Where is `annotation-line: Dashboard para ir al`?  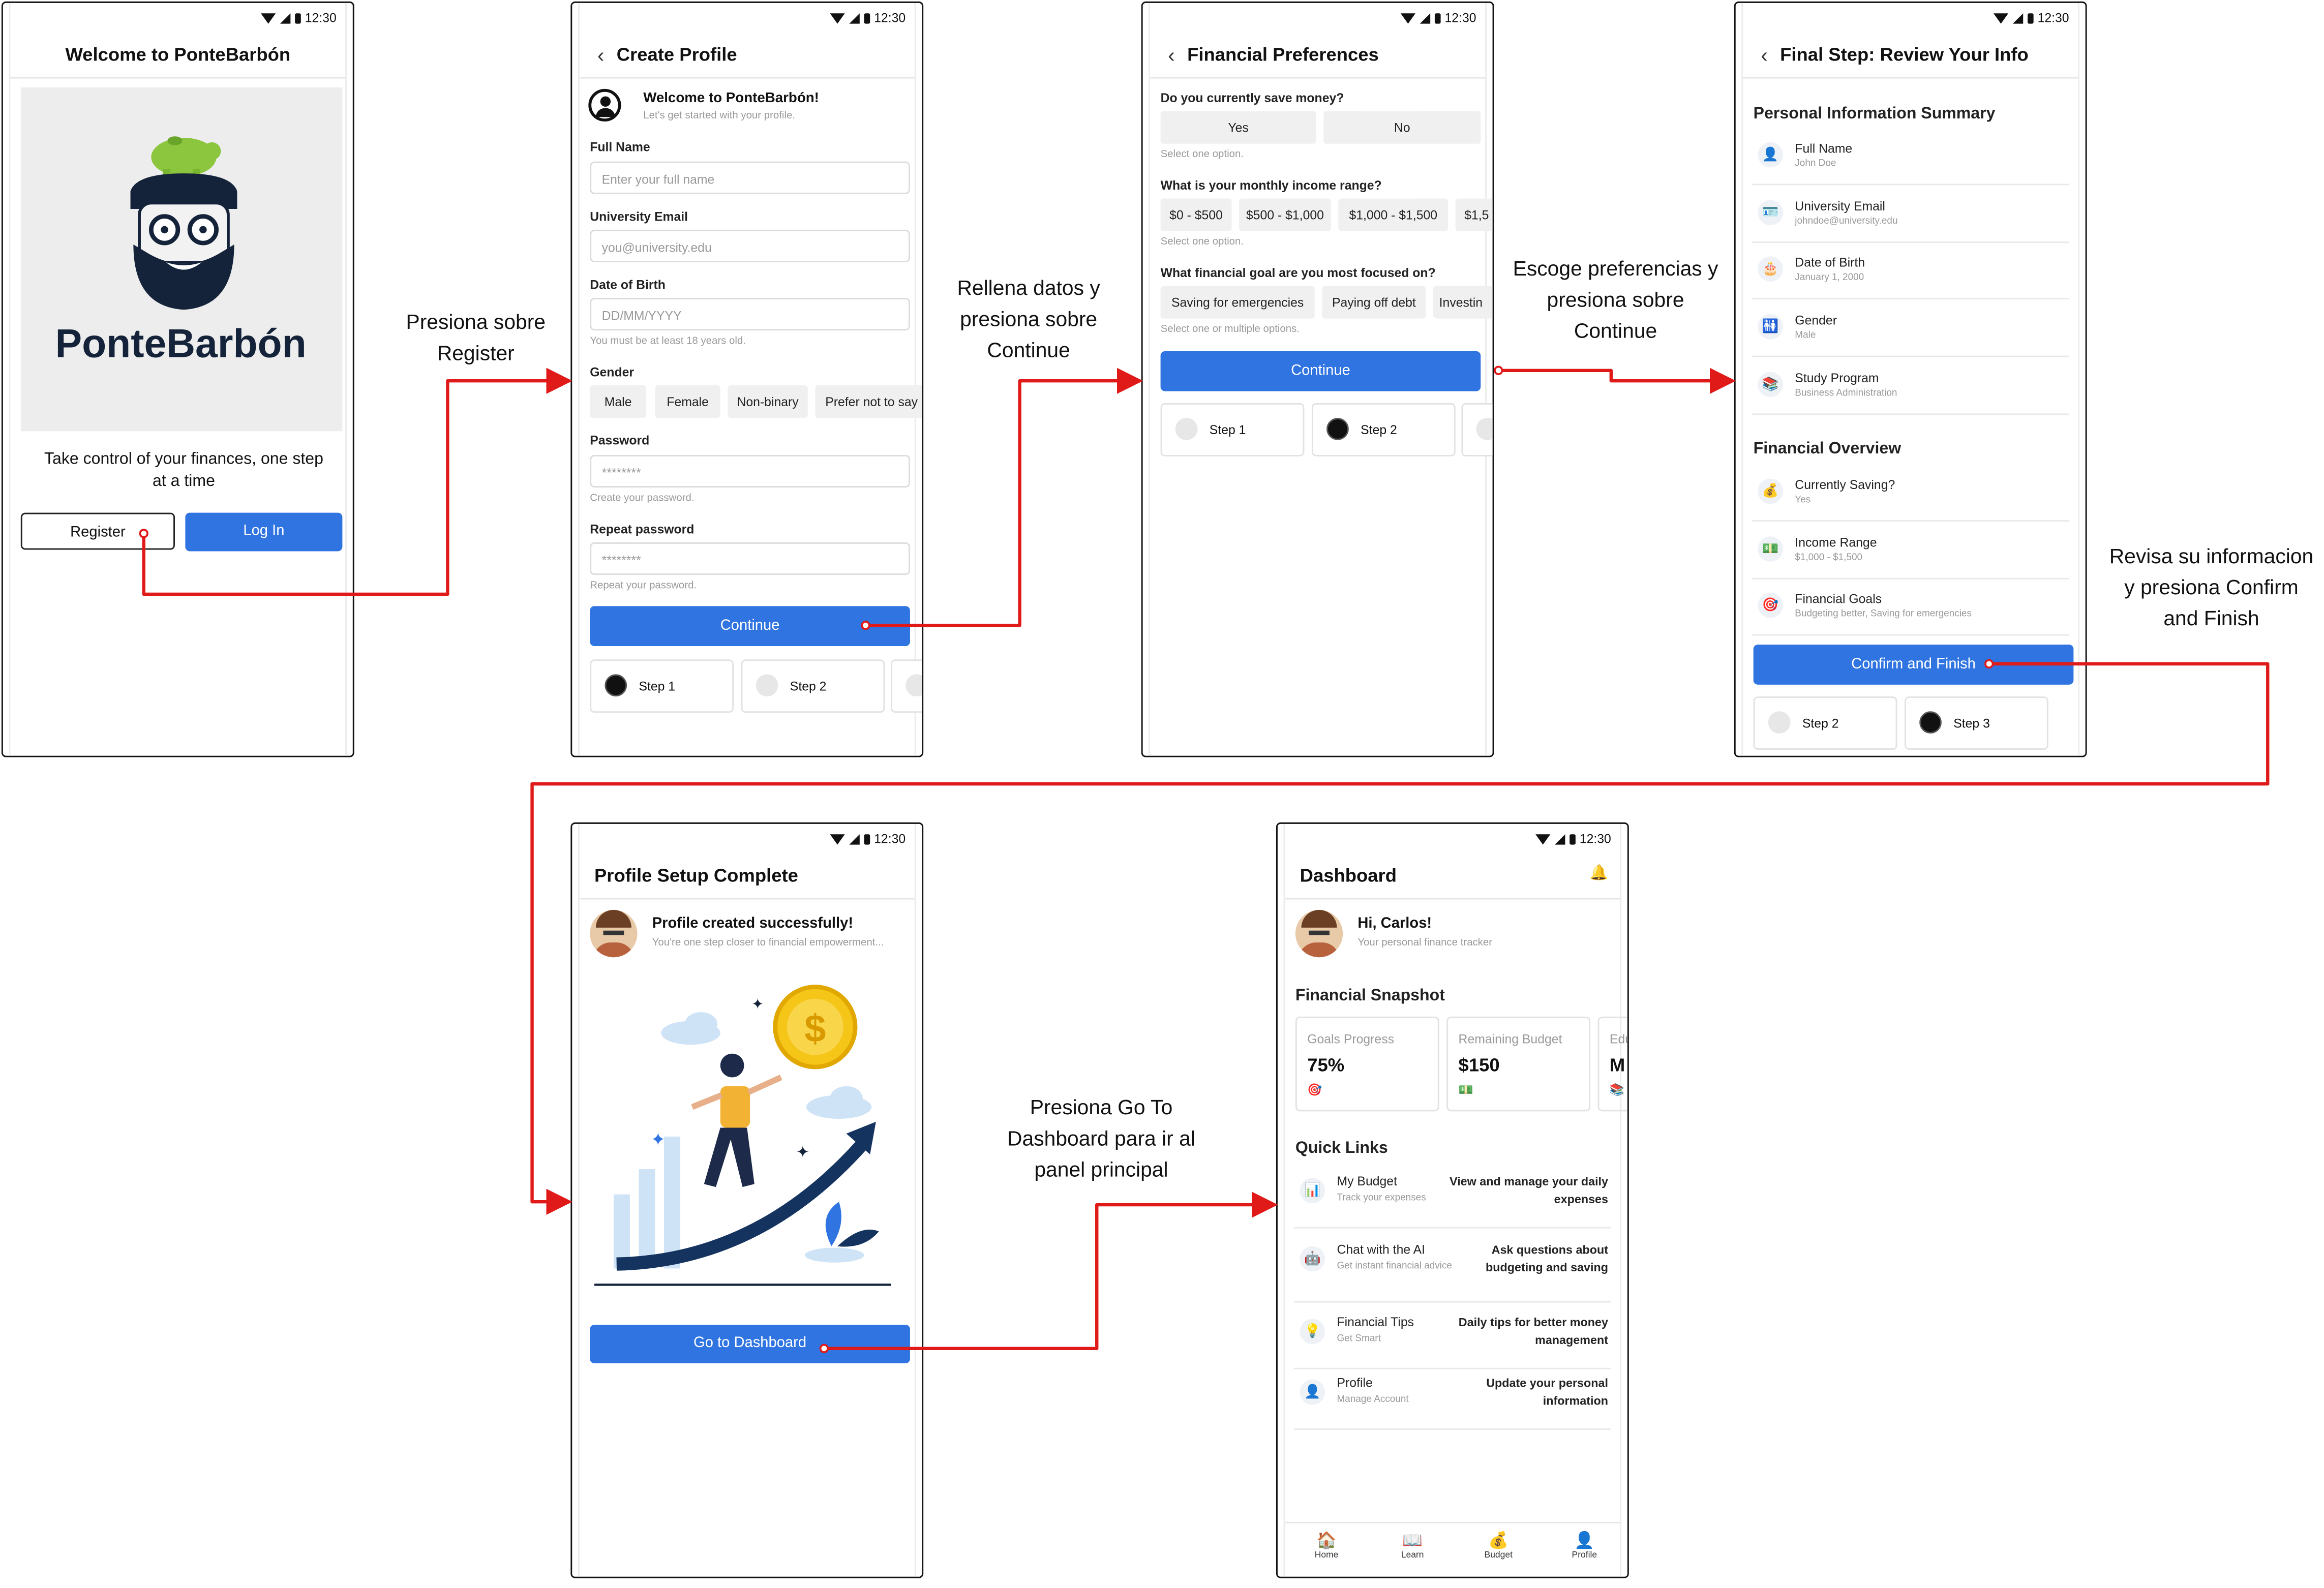 annotation-line: Dashboard para ir al is located at coordinates (1101, 1138).